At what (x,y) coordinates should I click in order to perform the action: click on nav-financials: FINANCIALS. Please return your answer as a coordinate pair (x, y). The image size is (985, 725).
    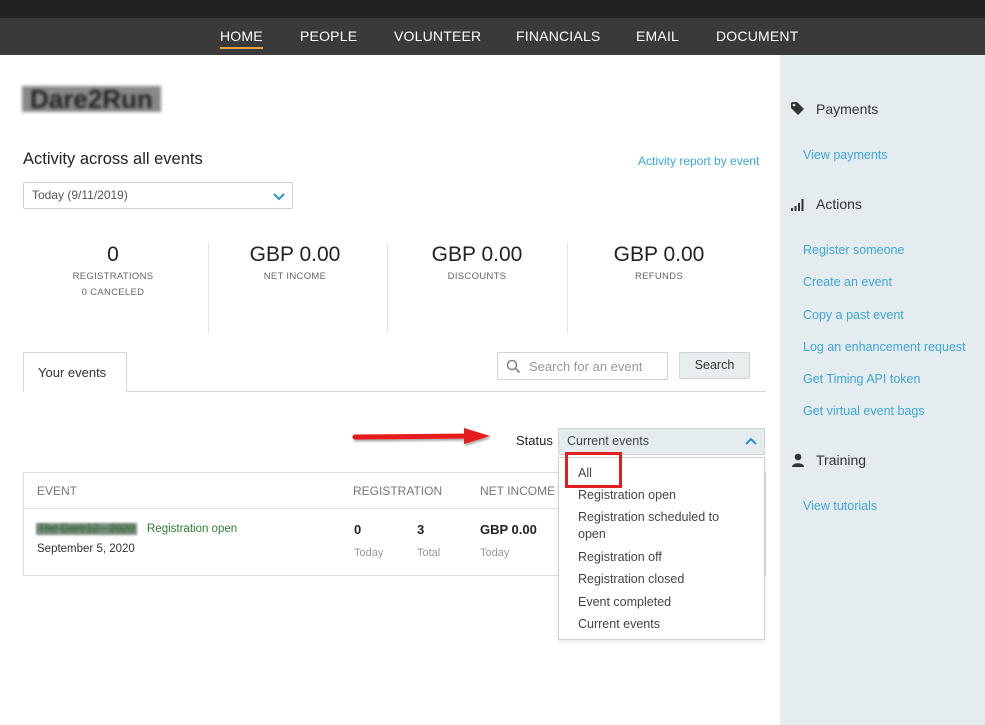
    Looking at the image, I should click on (558, 36).